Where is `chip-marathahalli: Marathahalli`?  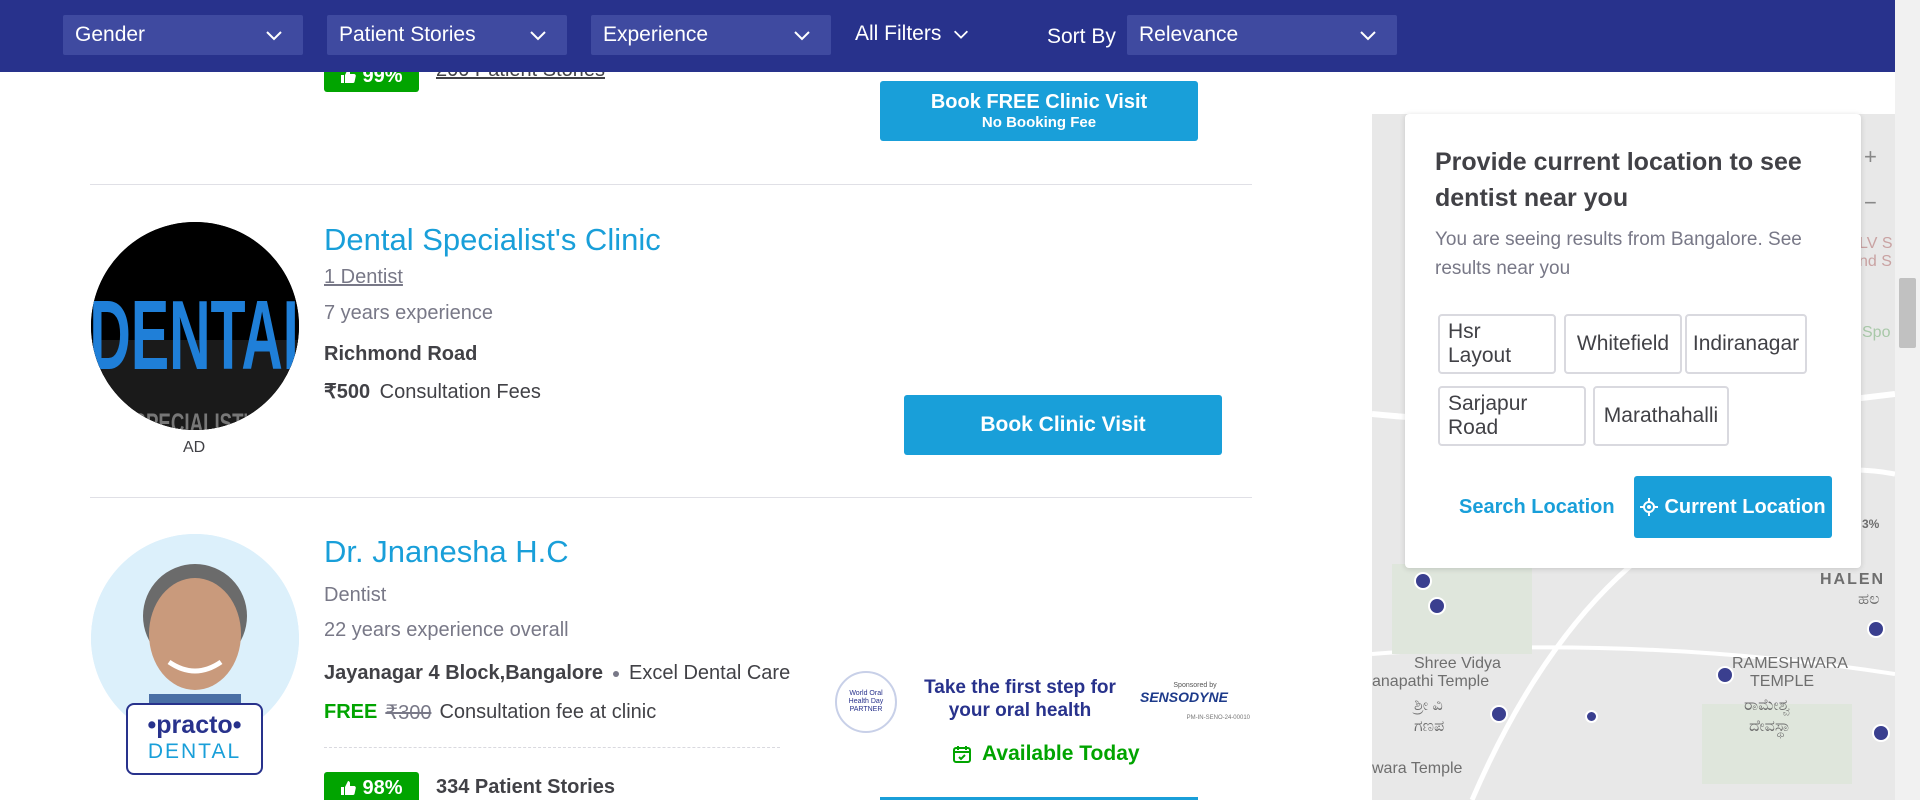
chip-marathahalli: Marathahalli is located at coordinates (1661, 416).